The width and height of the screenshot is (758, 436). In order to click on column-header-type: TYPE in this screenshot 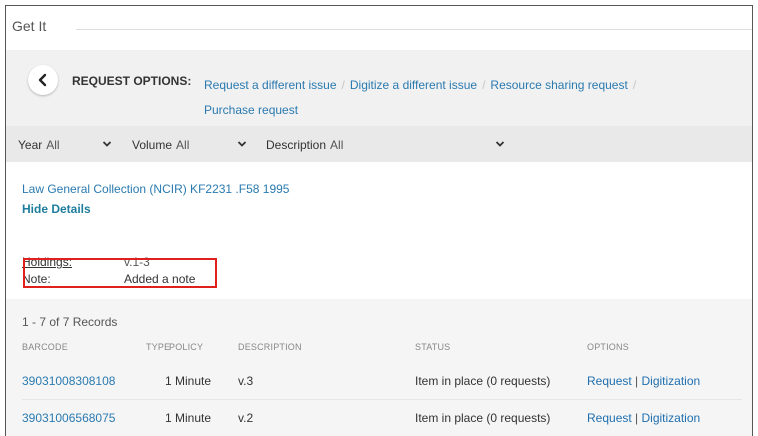, I will do `click(158, 347)`.